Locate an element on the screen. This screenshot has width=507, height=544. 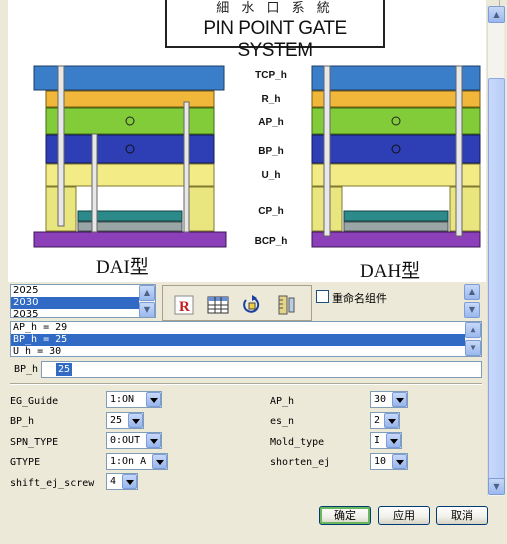
caption-dah: DAH型 is located at coordinates (390, 271).